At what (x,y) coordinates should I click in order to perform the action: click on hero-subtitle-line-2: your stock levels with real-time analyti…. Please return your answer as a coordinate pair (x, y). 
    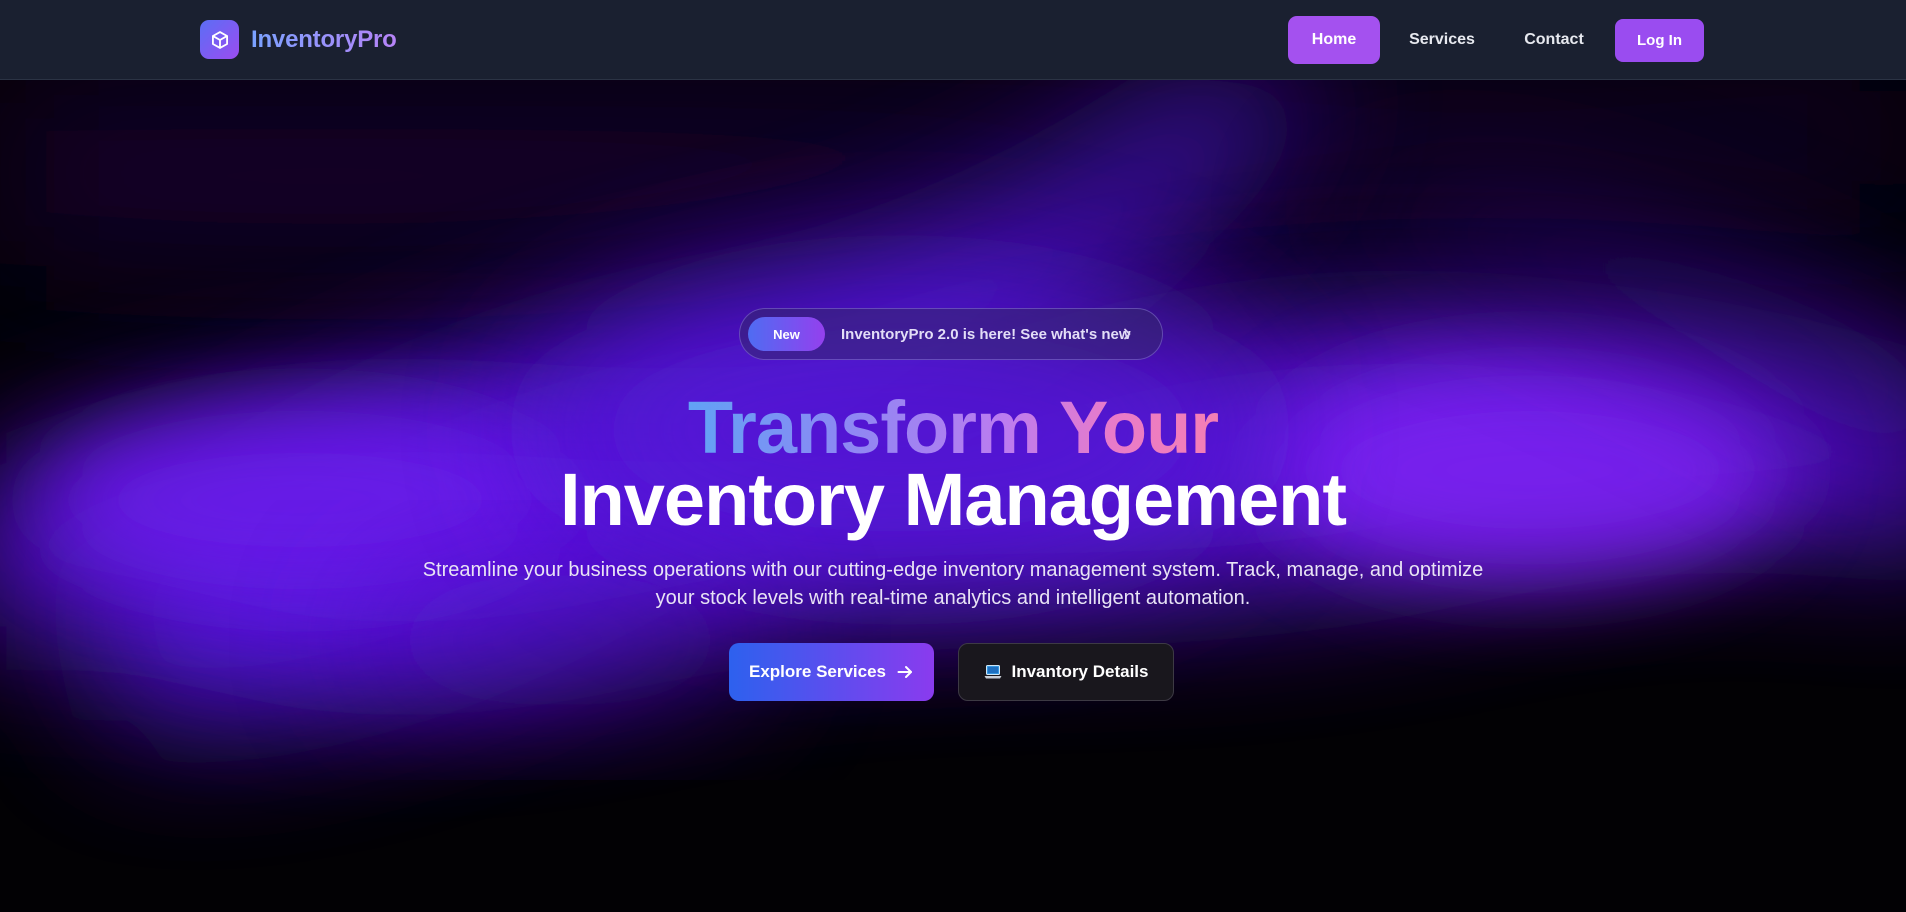
    Looking at the image, I should click on (953, 598).